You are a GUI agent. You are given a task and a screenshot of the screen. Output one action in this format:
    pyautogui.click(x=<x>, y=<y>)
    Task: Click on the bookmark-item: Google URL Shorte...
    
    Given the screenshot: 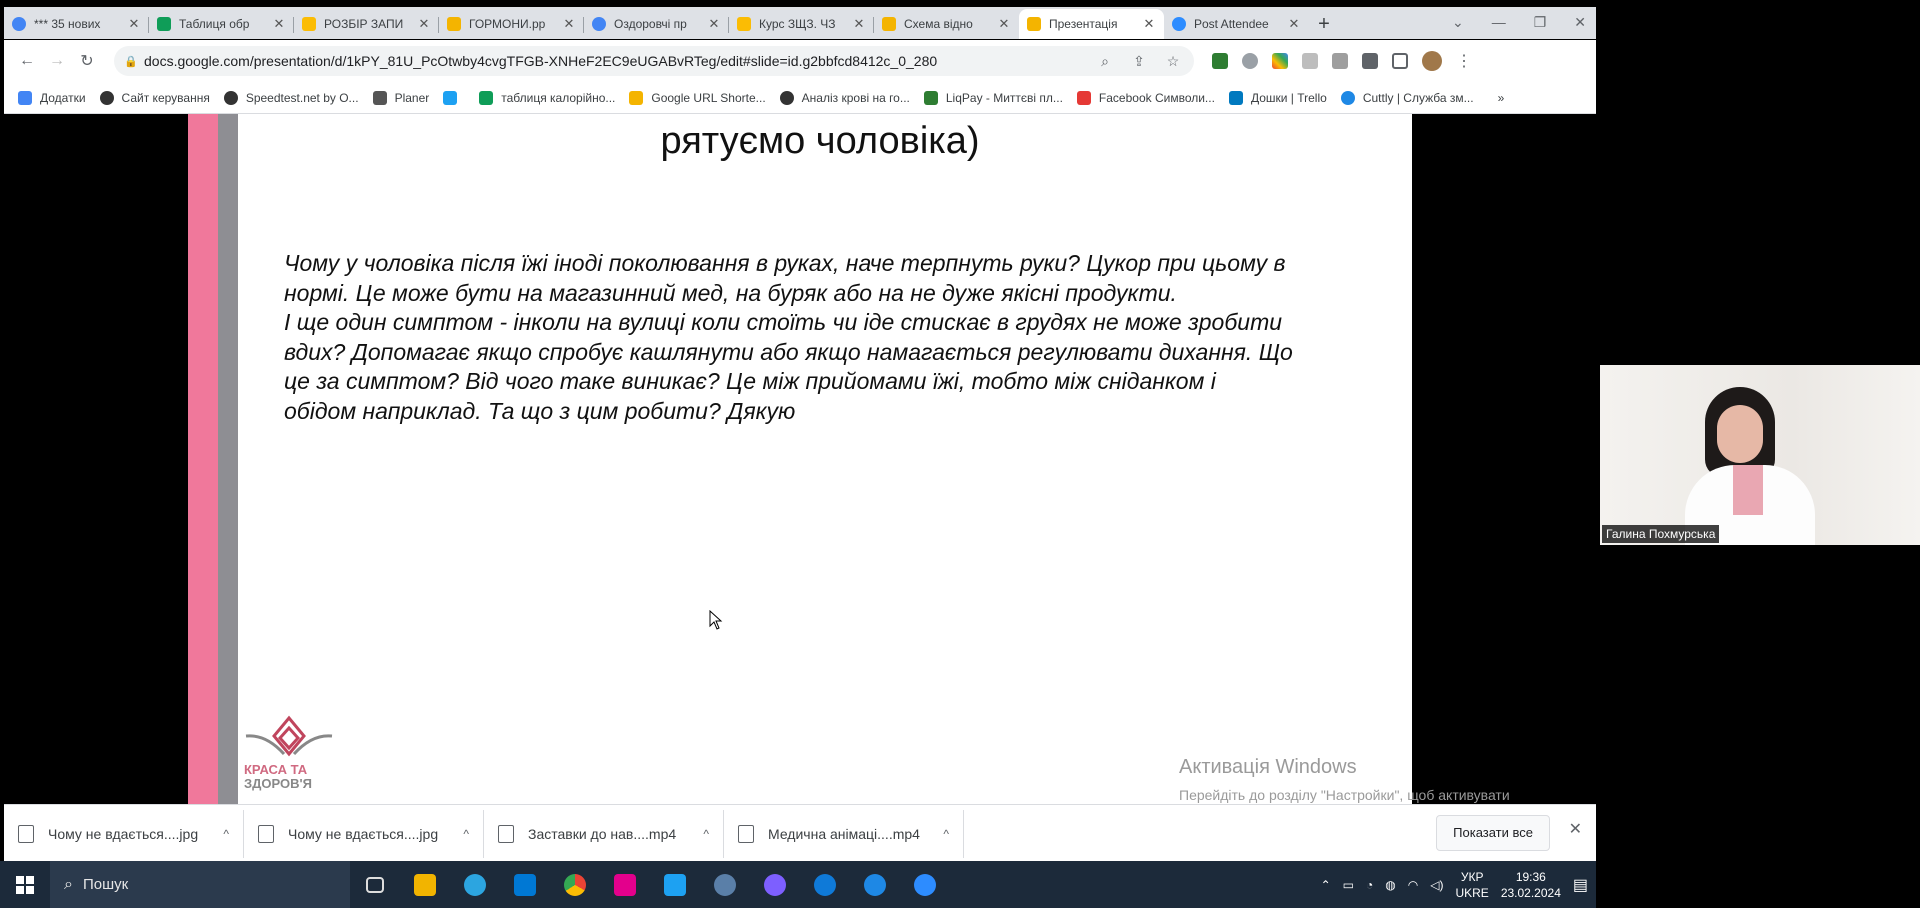 What is the action you would take?
    pyautogui.click(x=697, y=97)
    